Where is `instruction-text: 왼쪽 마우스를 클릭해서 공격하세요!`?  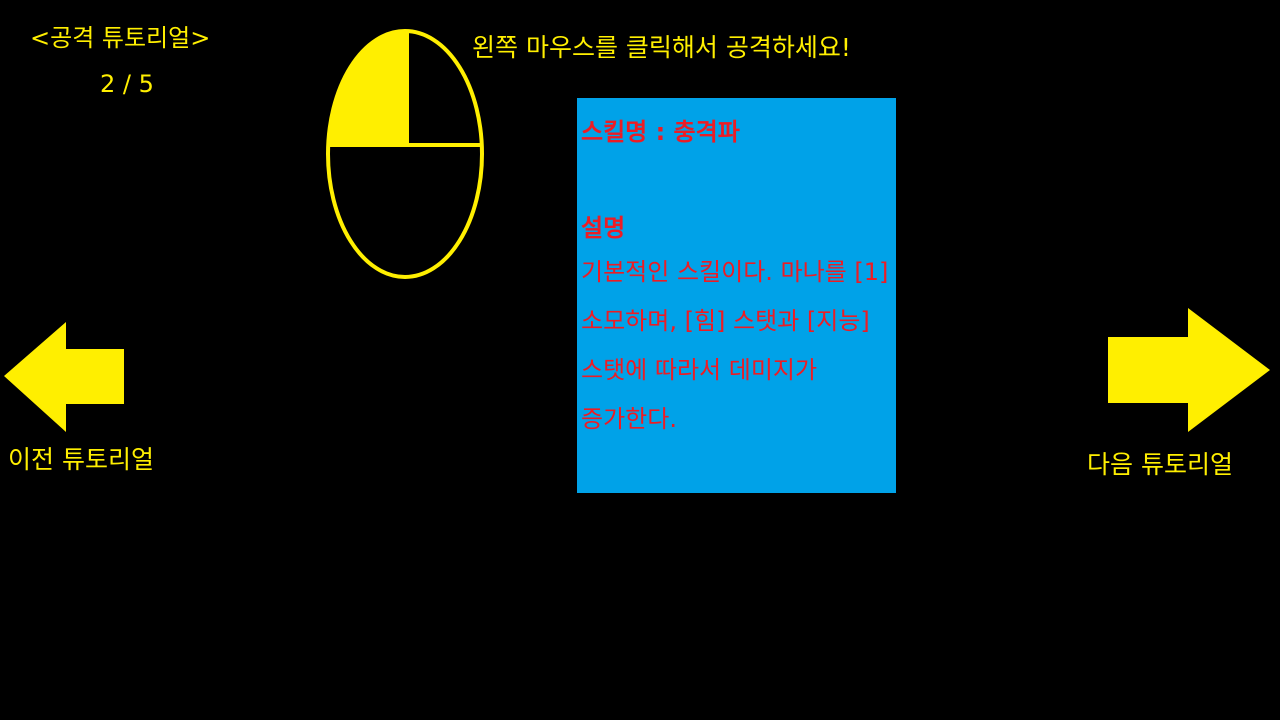 instruction-text: 왼쪽 마우스를 클릭해서 공격하세요! is located at coordinates (661, 47).